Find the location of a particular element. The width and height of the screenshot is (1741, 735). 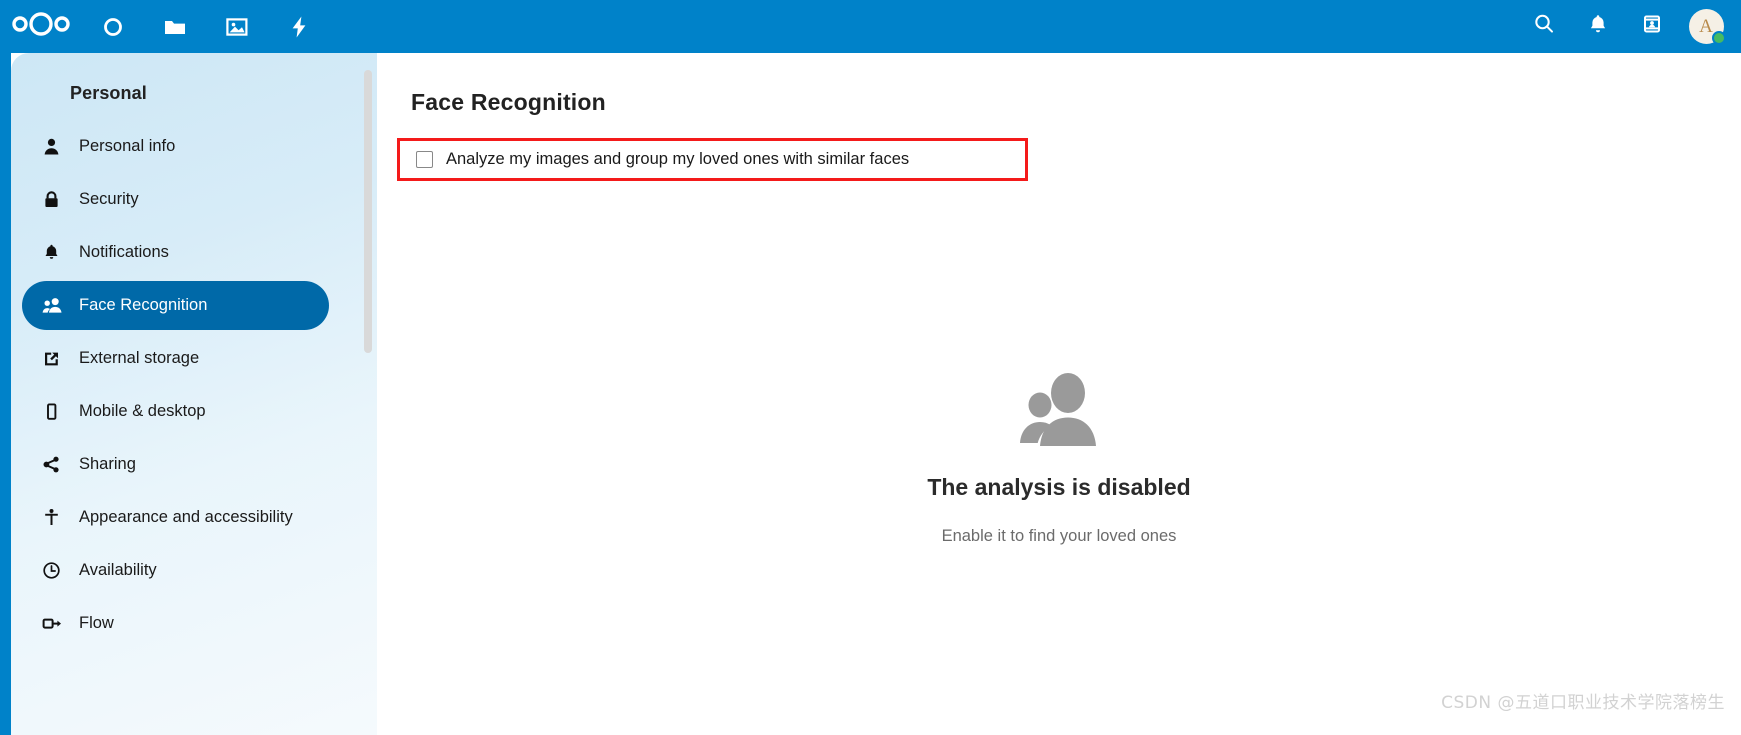

page-title: Face Recognition is located at coordinates (508, 102).